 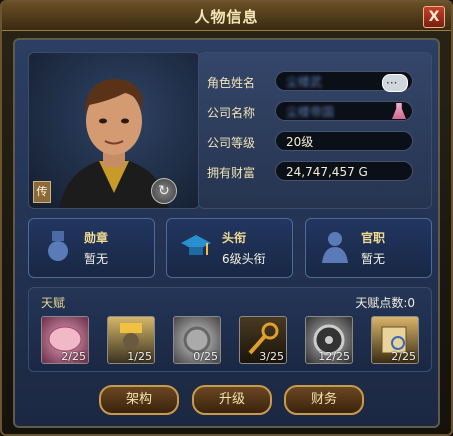 What do you see at coordinates (232, 400) in the screenshot?
I see `upgrade-button: 升级` at bounding box center [232, 400].